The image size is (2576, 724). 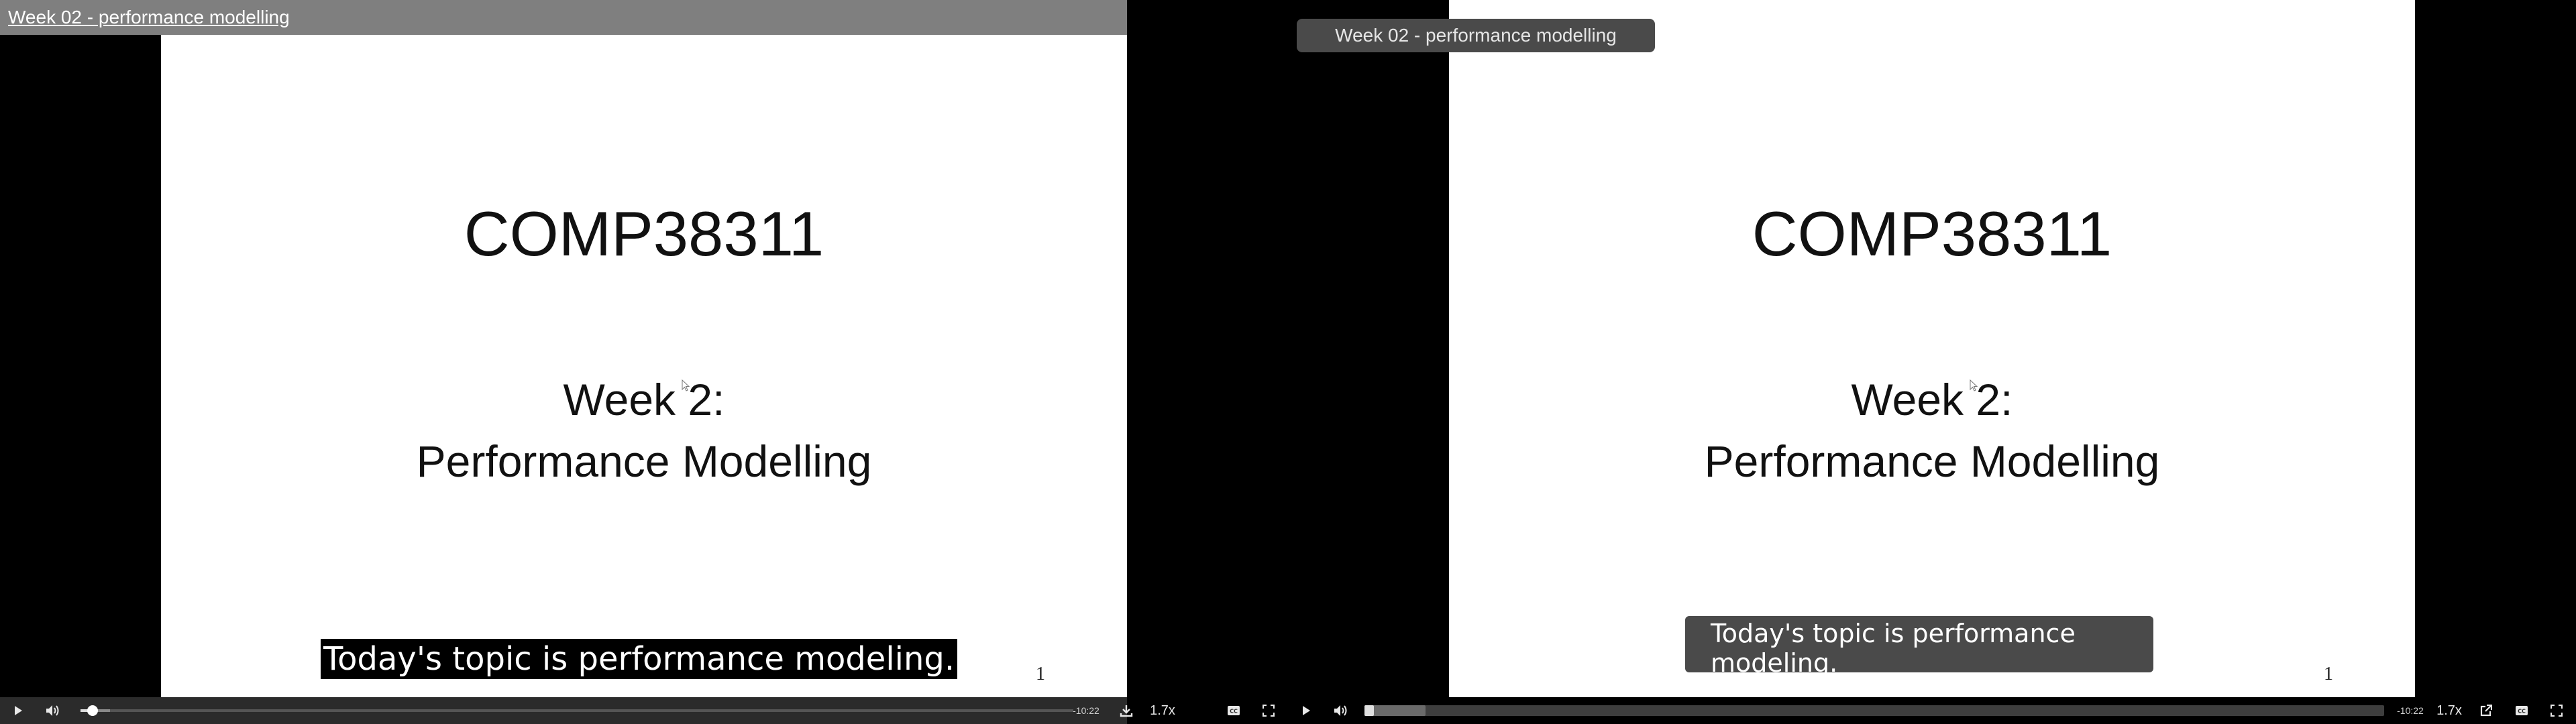 I want to click on video-title-pill: Week 02 - performance modelling, so click(x=1476, y=35).